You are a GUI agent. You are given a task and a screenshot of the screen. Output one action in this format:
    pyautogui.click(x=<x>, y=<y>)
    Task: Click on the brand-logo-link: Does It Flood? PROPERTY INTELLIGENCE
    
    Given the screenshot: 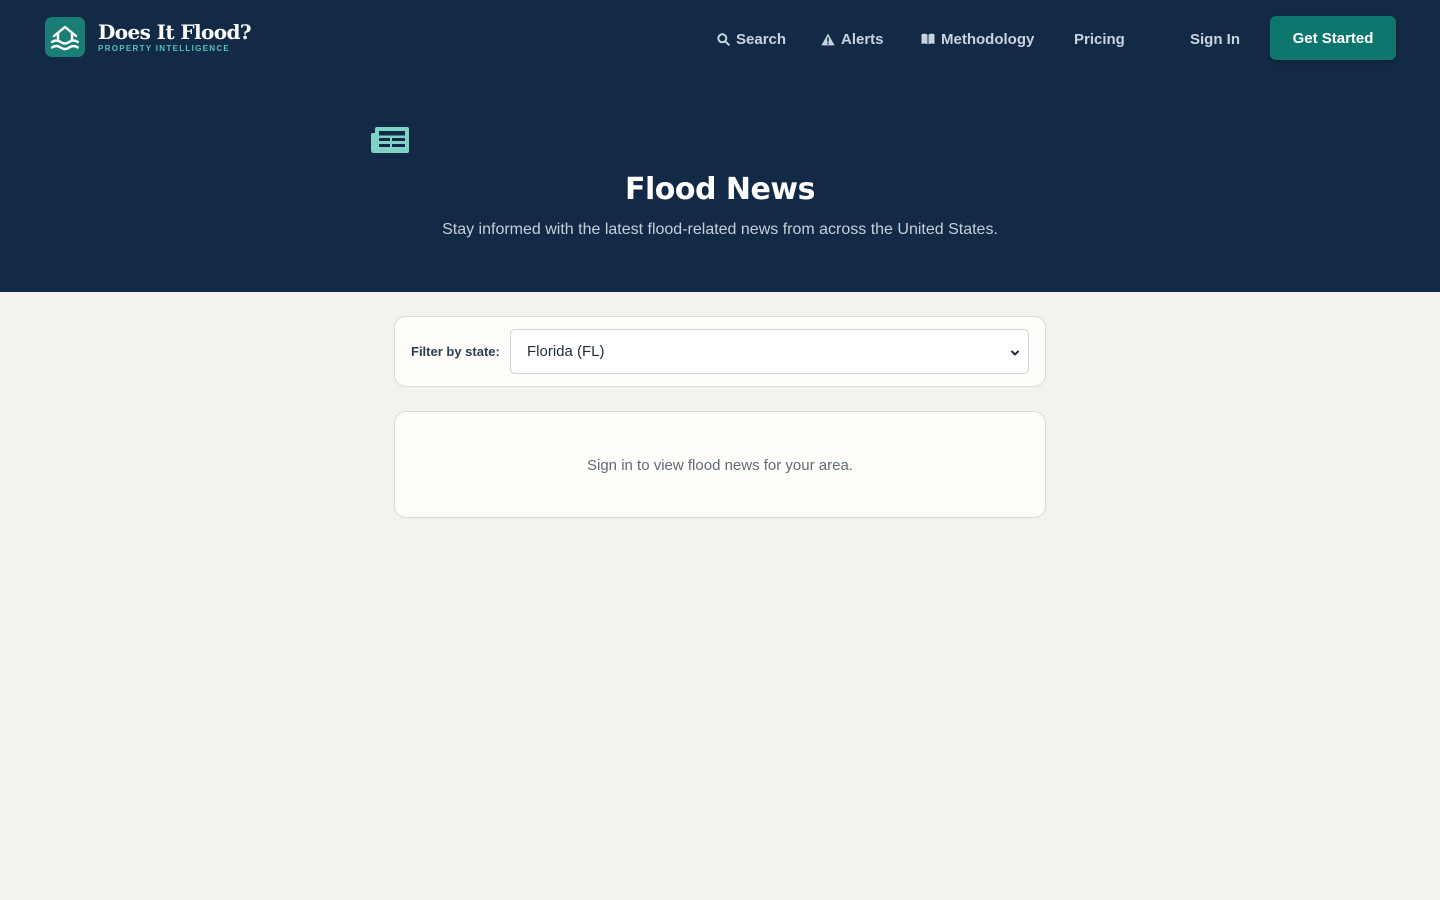 What is the action you would take?
    pyautogui.click(x=148, y=37)
    